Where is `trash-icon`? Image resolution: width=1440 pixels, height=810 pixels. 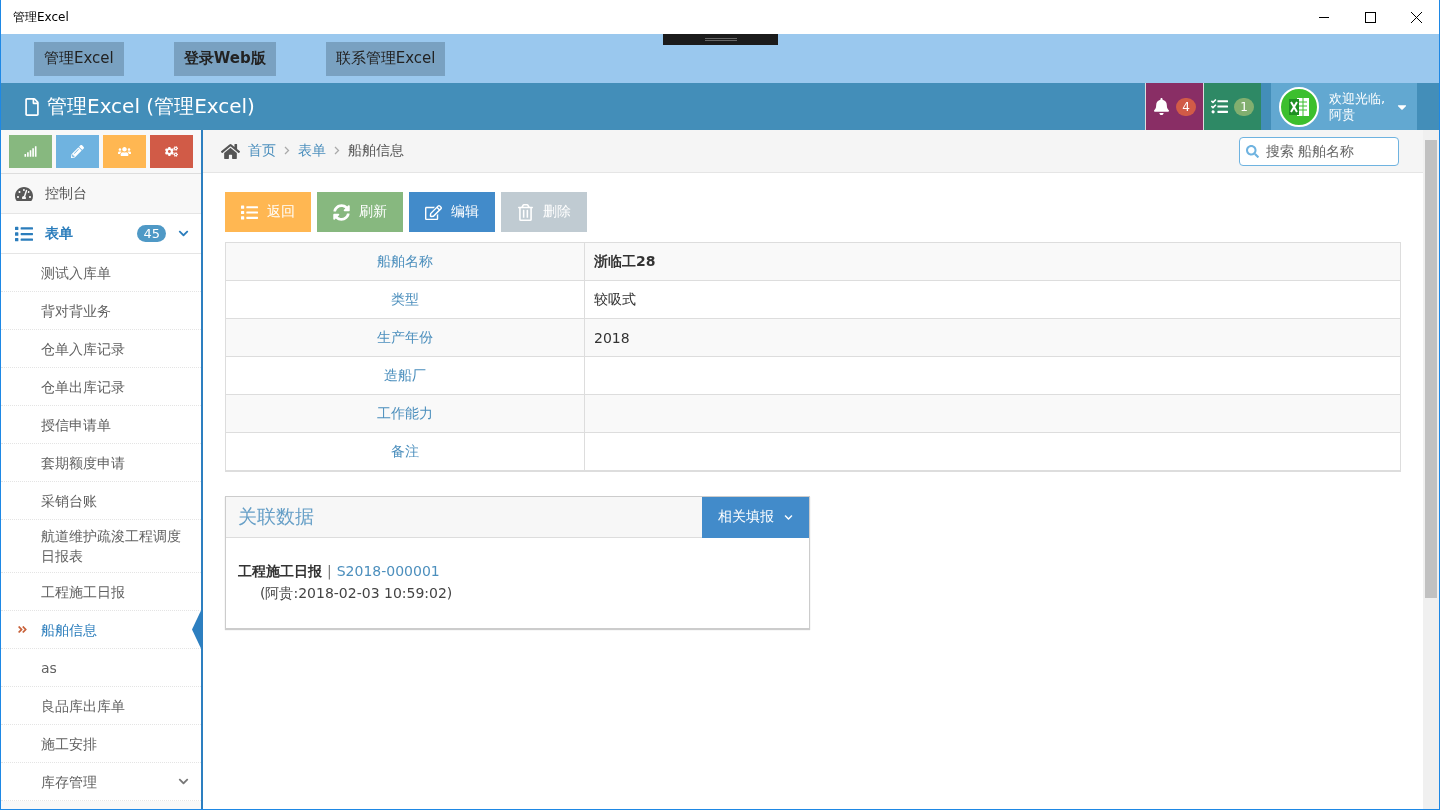
trash-icon is located at coordinates (525, 212).